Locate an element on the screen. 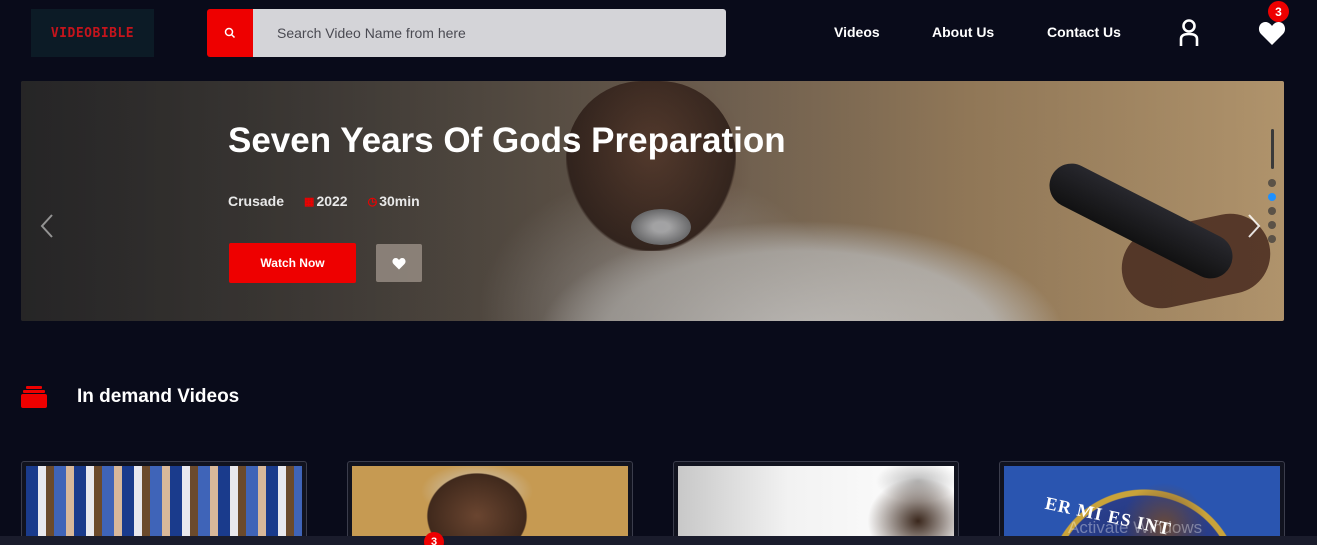 The width and height of the screenshot is (1317, 545). site-logo: VIDEOBIBLE is located at coordinates (92, 33).